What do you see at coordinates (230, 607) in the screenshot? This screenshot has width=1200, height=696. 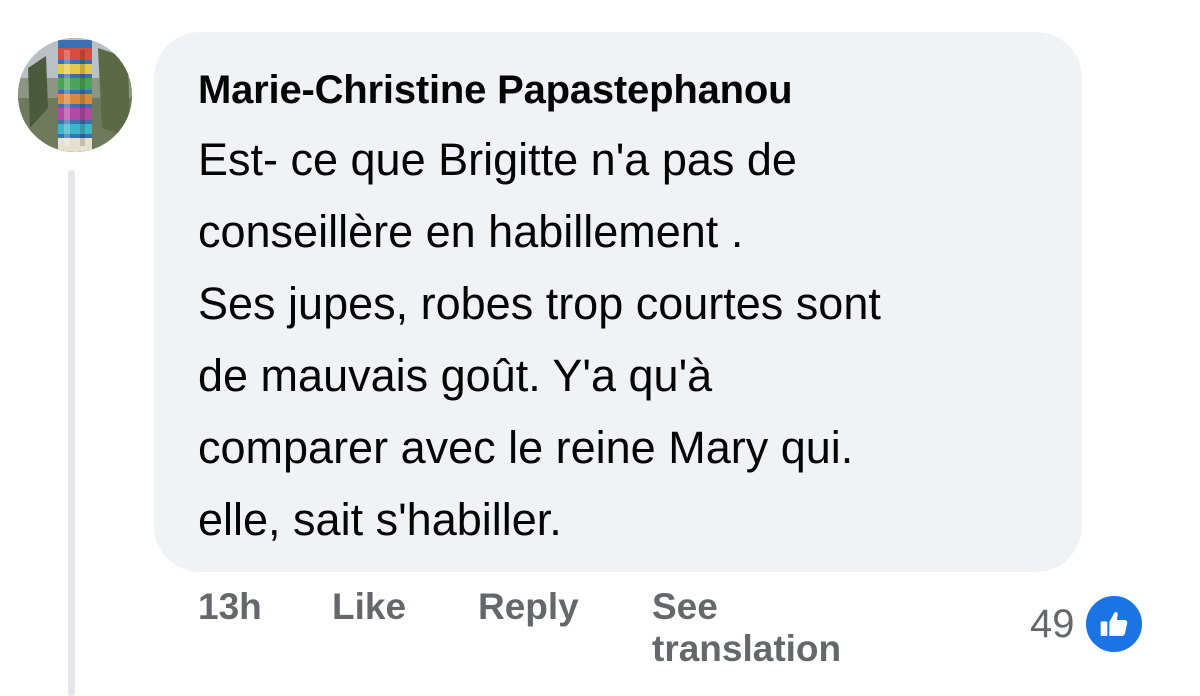 I see `timestamp: 13h` at bounding box center [230, 607].